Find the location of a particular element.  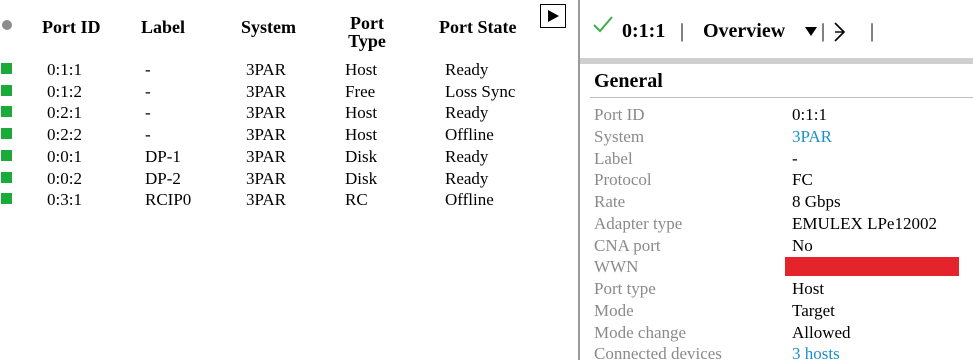

cell-port-type: RC is located at coordinates (356, 200).